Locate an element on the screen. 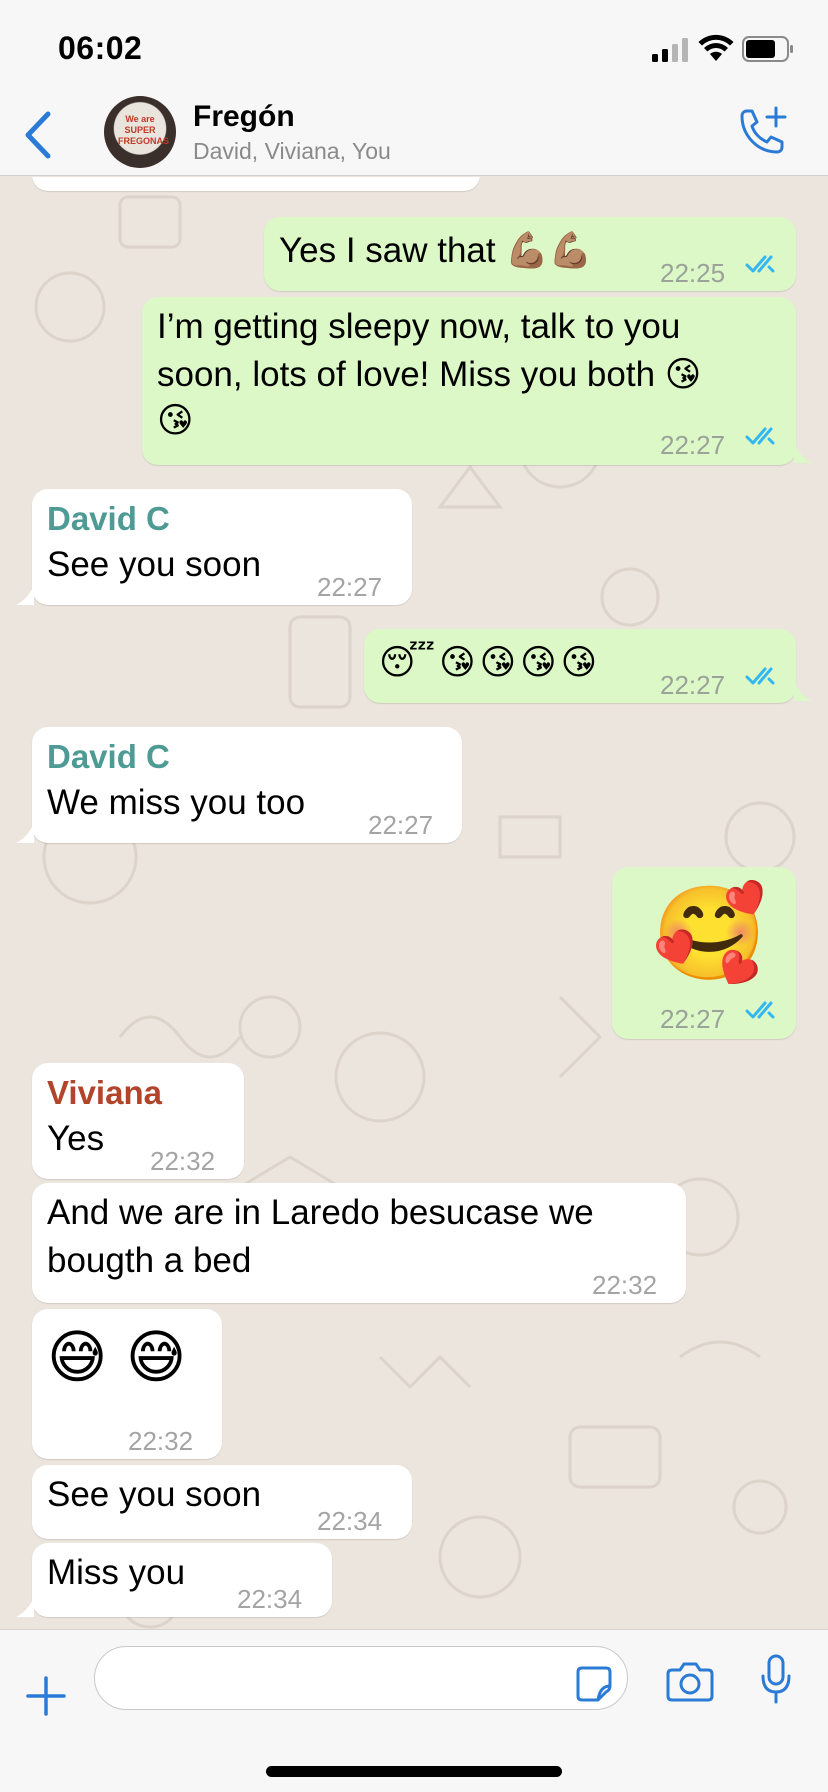  sender-name: Viviana is located at coordinates (104, 1093).